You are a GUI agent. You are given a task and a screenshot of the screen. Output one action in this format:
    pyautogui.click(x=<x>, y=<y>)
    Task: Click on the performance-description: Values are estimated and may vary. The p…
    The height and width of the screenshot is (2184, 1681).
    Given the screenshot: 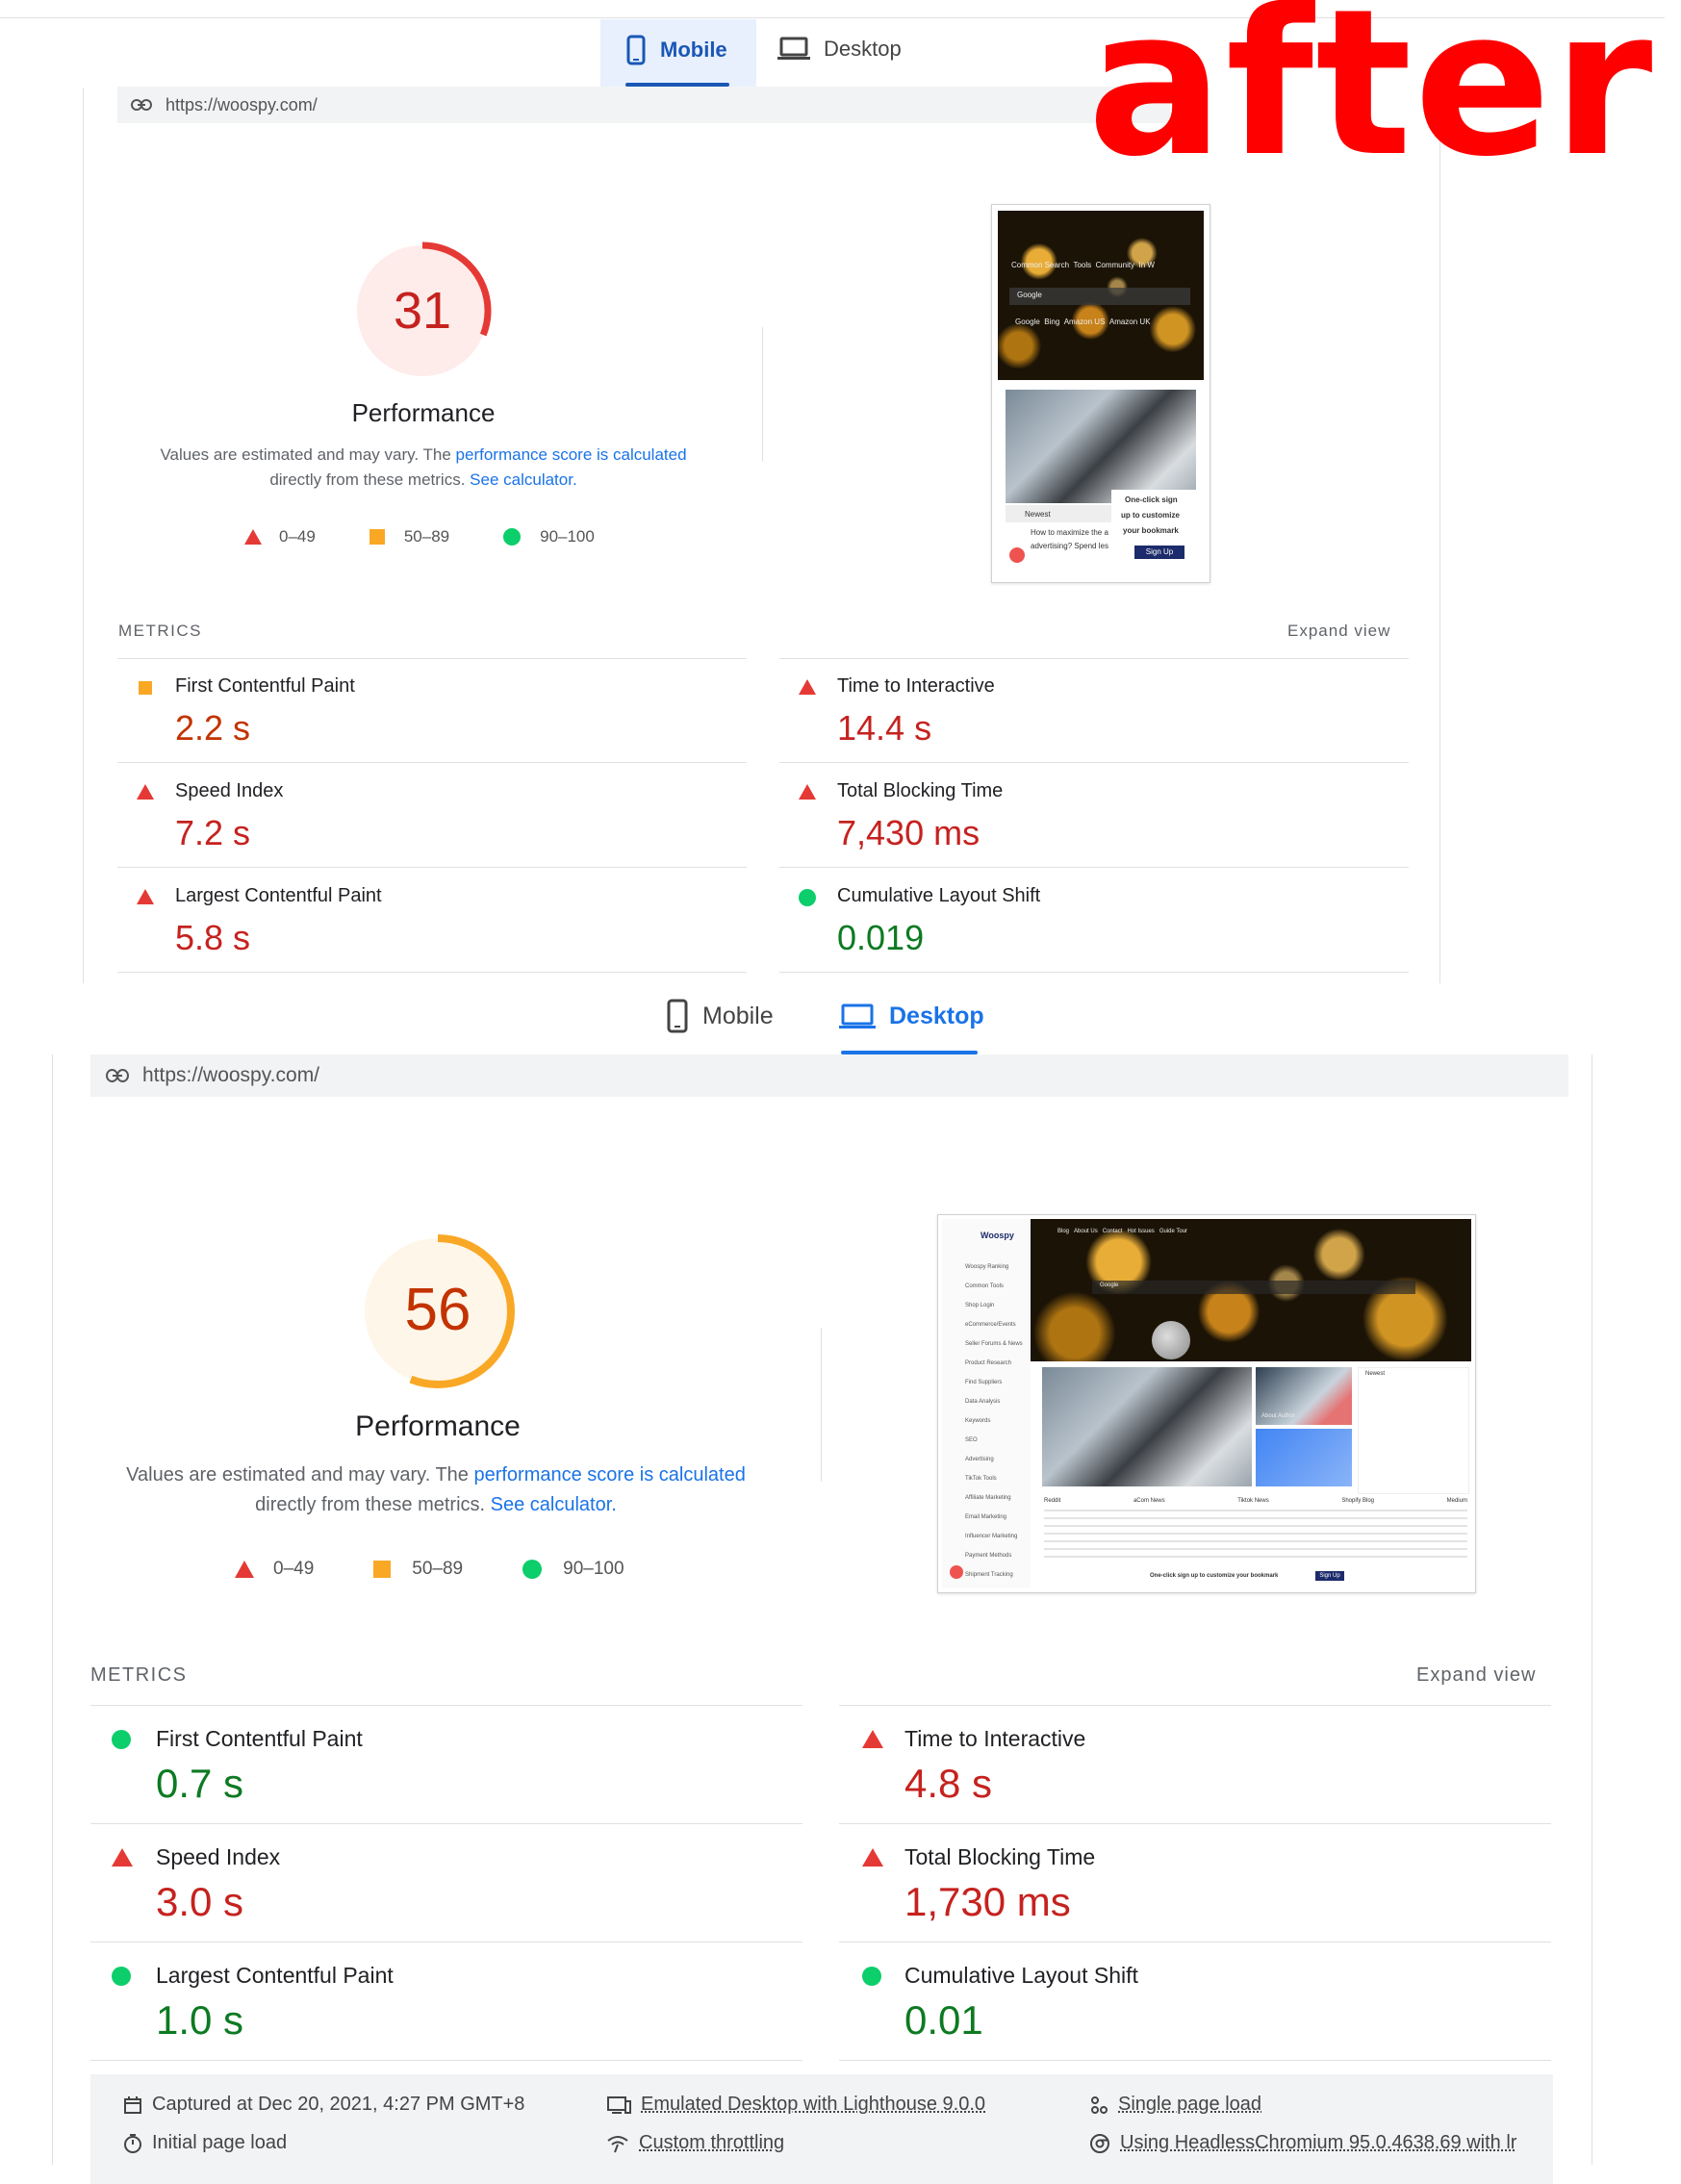 What is the action you would take?
    pyautogui.click(x=436, y=1490)
    